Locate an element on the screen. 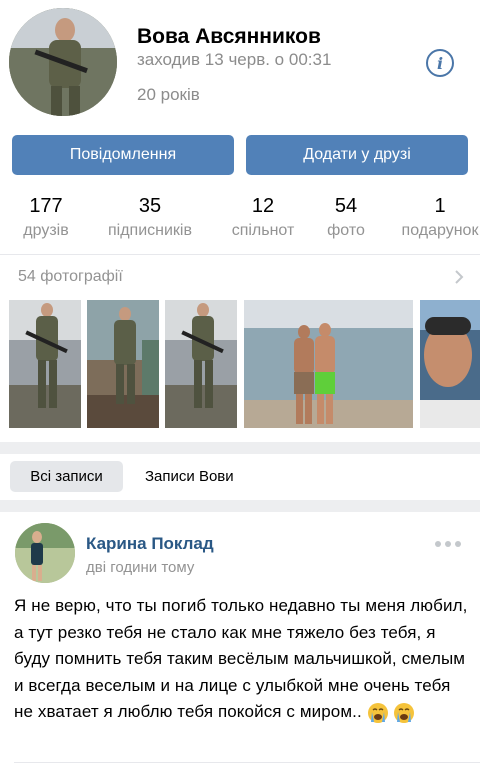 The image size is (480, 767). wall-tabs: Всі записи Записи Вови is located at coordinates (240, 477).